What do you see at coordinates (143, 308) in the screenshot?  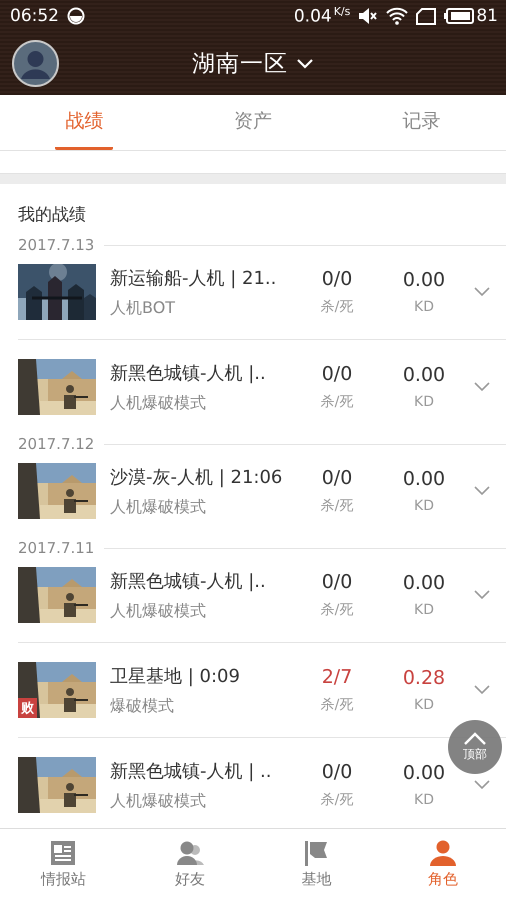 I see `match-mode: 人机BOT` at bounding box center [143, 308].